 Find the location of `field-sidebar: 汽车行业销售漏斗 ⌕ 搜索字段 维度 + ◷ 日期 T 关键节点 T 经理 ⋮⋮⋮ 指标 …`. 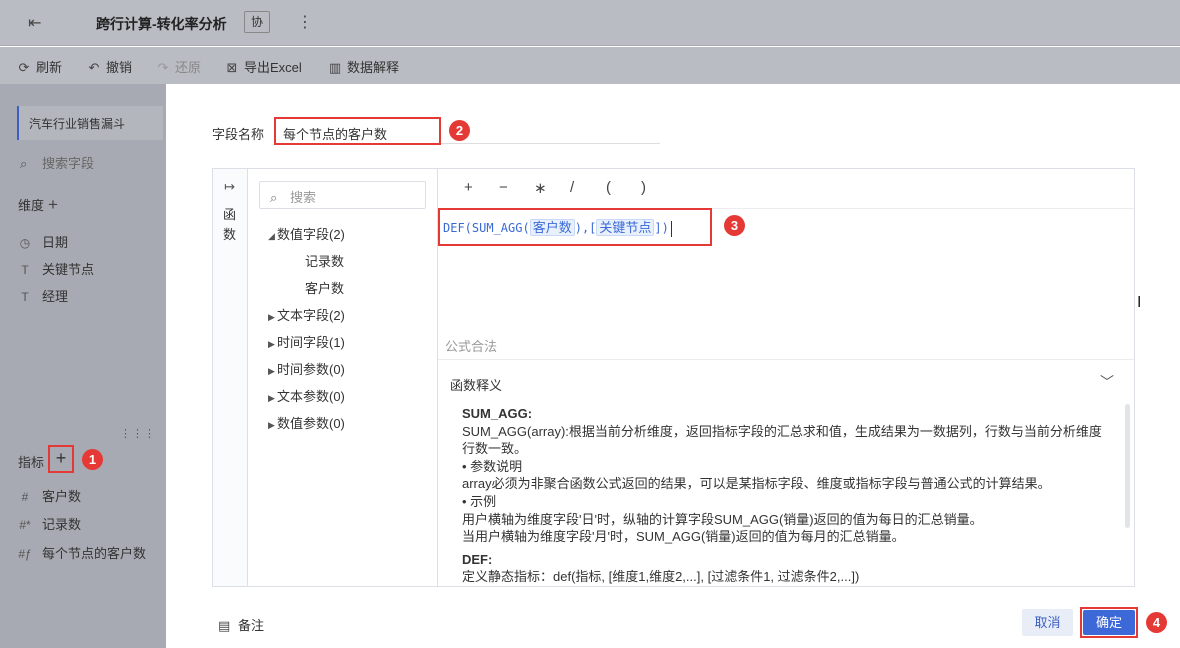

field-sidebar: 汽车行业销售漏斗 ⌕ 搜索字段 维度 + ◷ 日期 T 关键节点 T 经理 ⋮⋮⋮ 指标 … is located at coordinates (83, 366).